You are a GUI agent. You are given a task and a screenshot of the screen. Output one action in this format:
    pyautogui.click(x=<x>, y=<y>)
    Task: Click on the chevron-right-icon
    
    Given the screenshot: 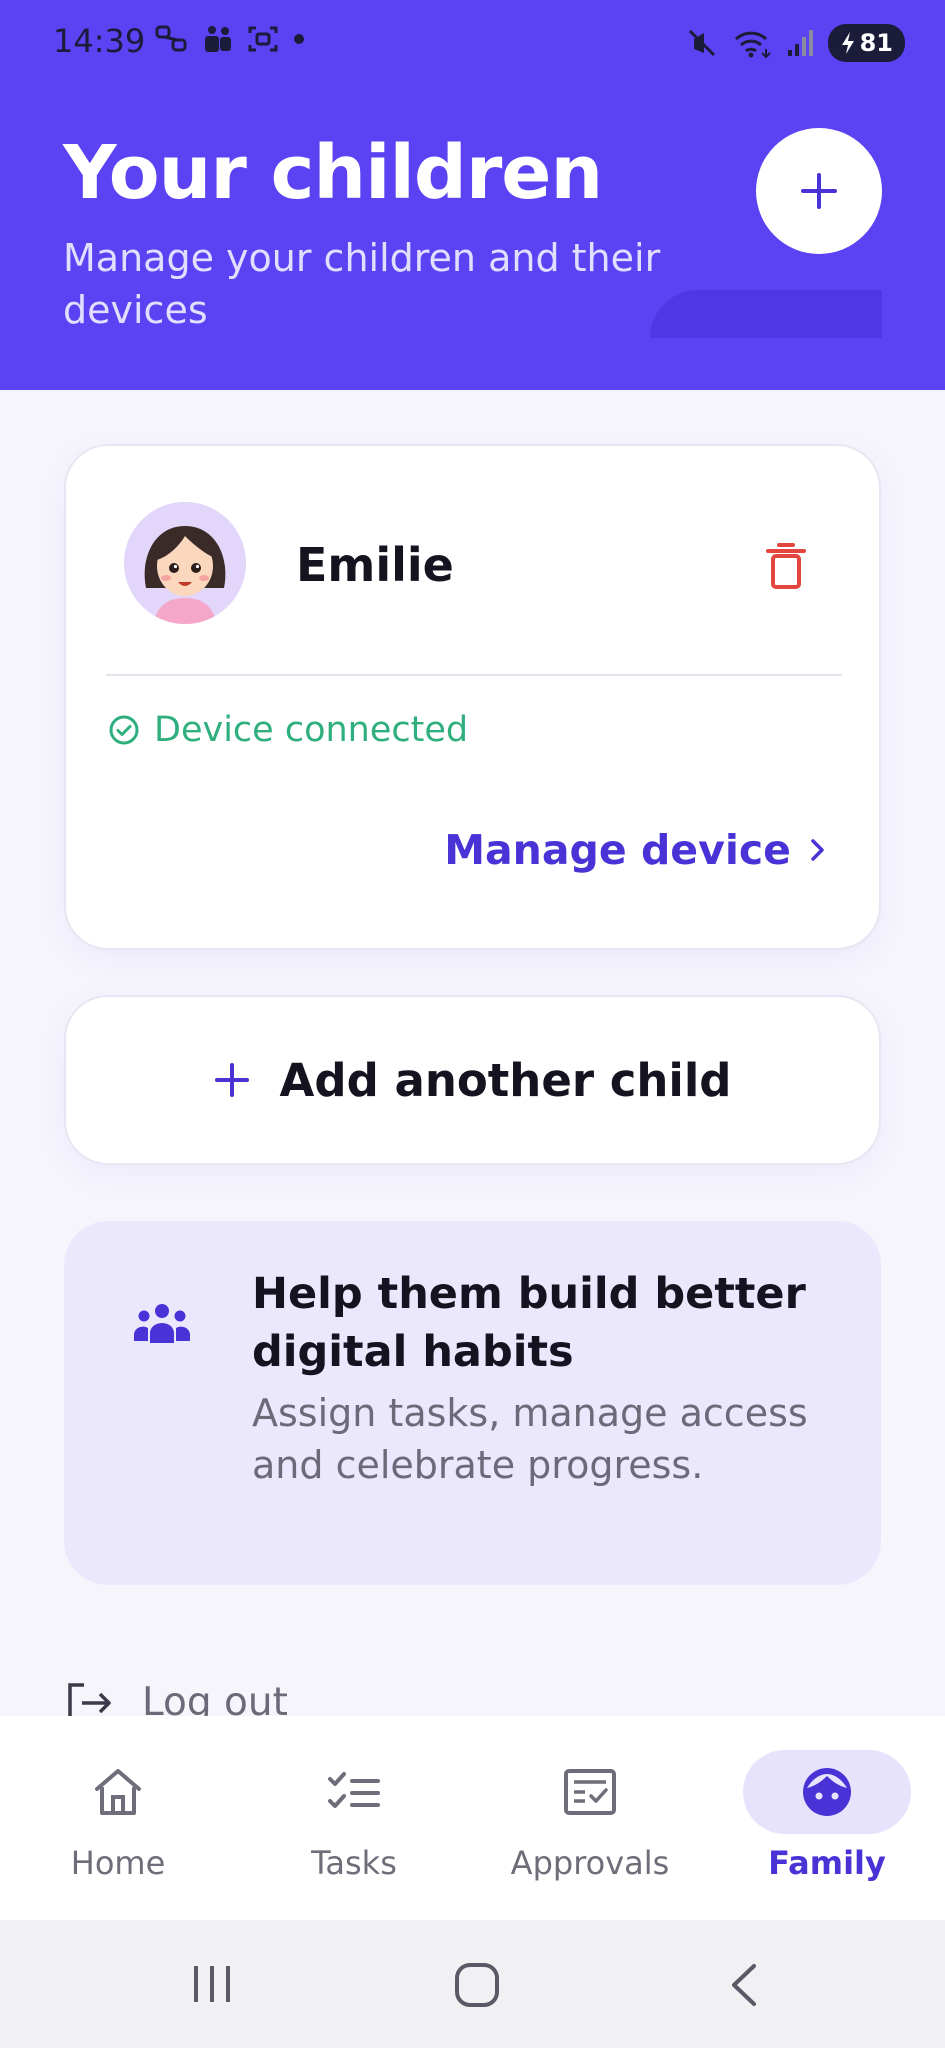 What is the action you would take?
    pyautogui.click(x=817, y=850)
    